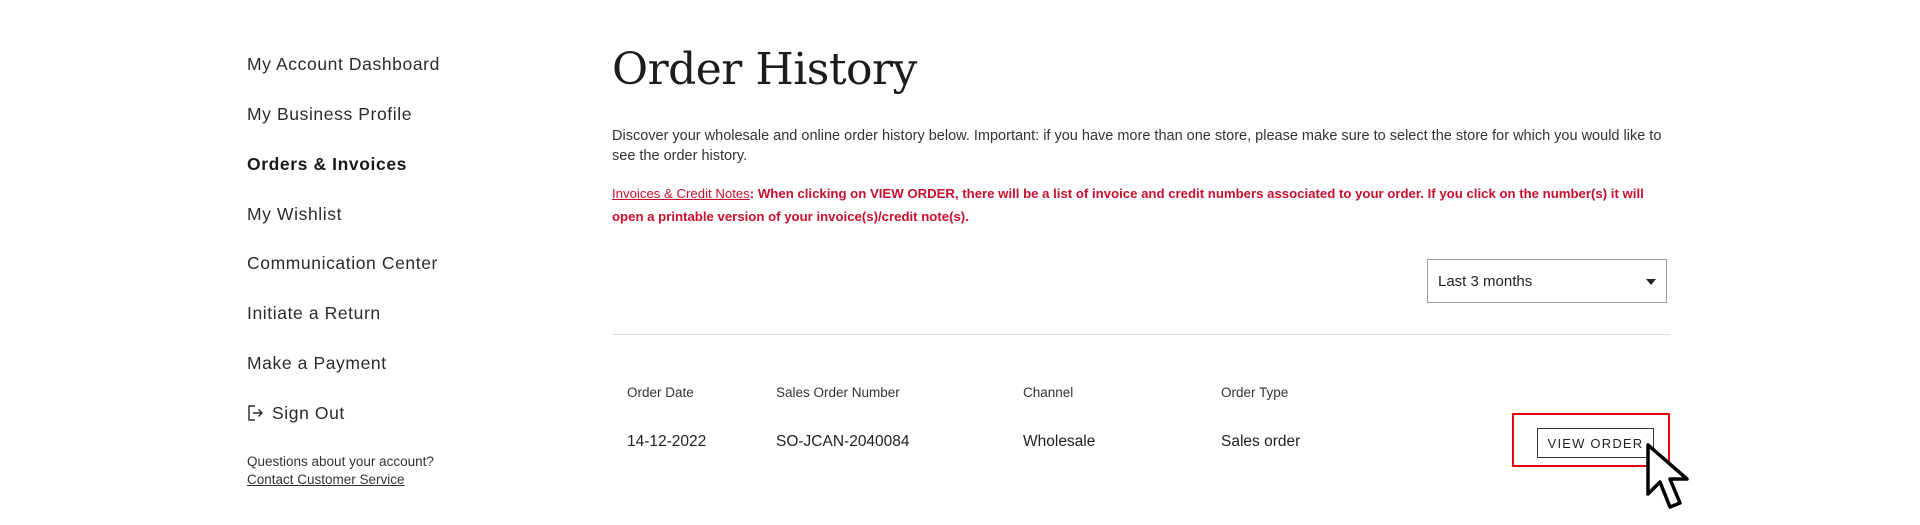  I want to click on col-header-channel: Channel, so click(1048, 392).